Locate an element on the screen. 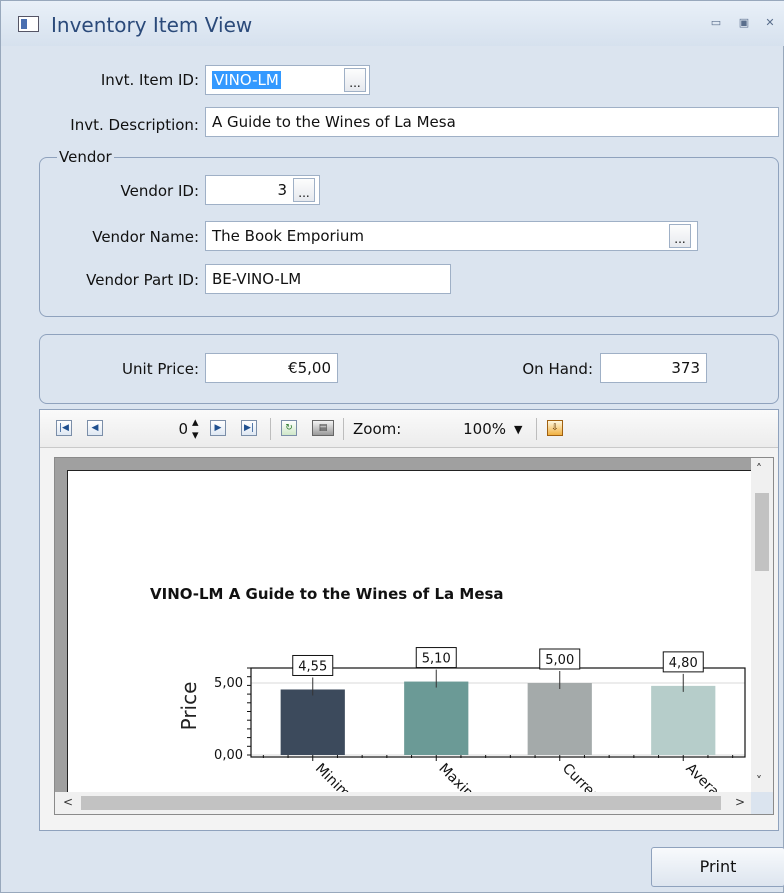 This screenshot has width=784, height=893. data-label: 5,10 is located at coordinates (436, 659).